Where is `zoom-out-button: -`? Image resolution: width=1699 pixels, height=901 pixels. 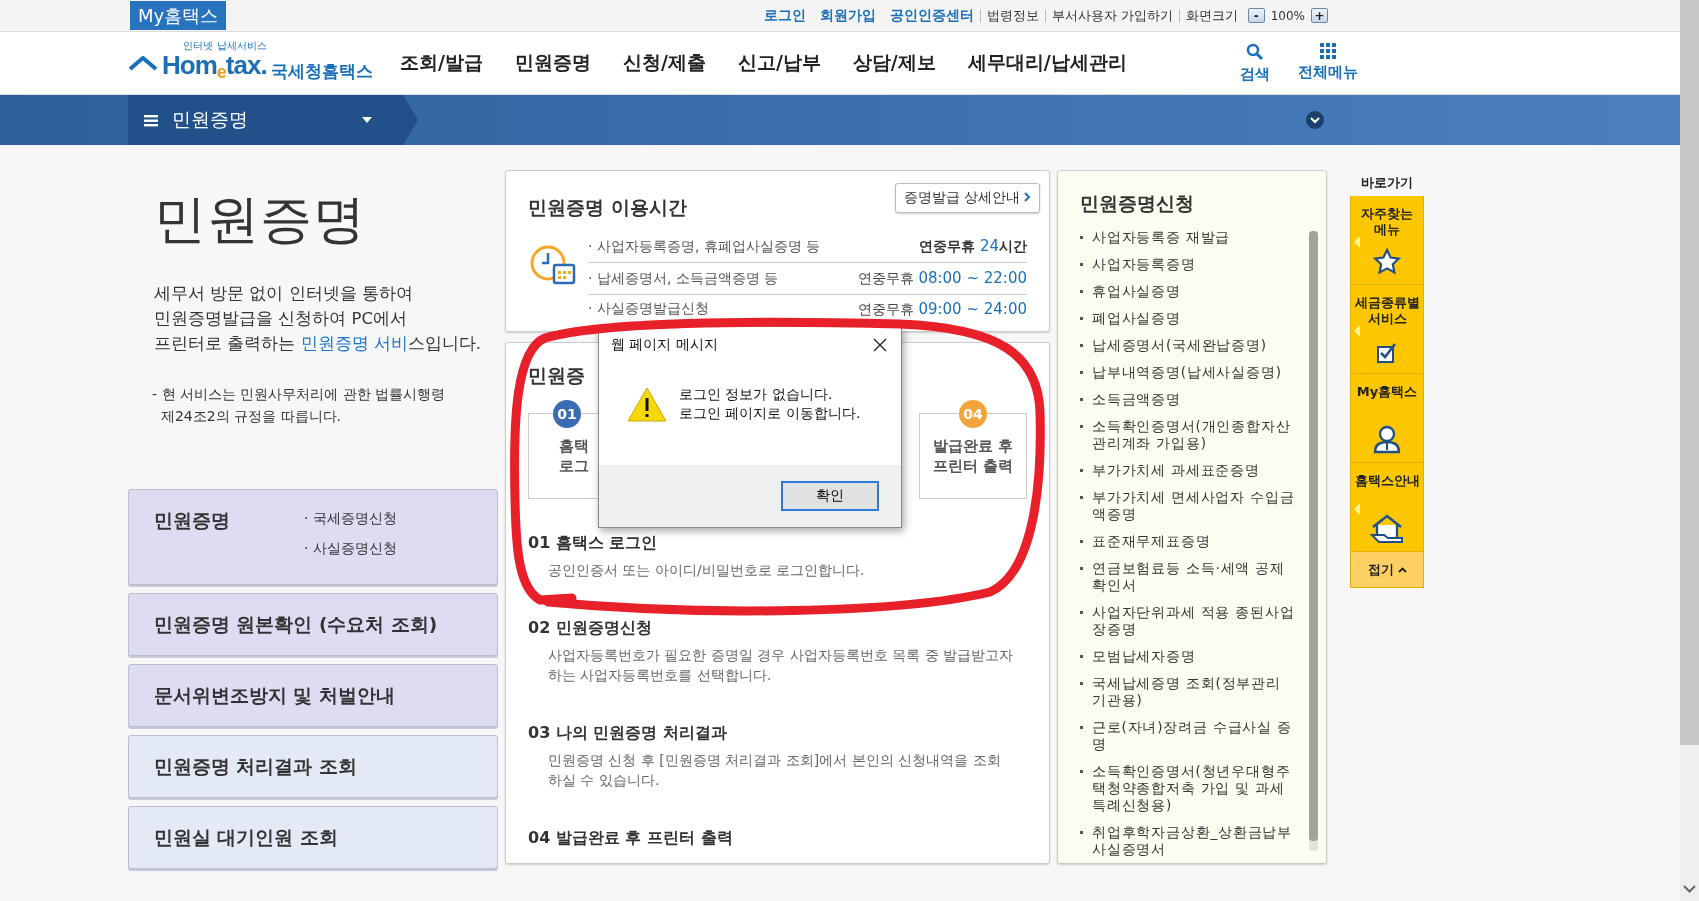
zoom-out-button: - is located at coordinates (1256, 15).